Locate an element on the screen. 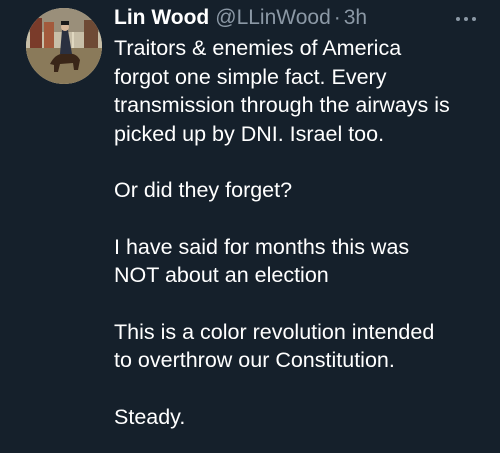  display-name: Lin Wood is located at coordinates (161, 18).